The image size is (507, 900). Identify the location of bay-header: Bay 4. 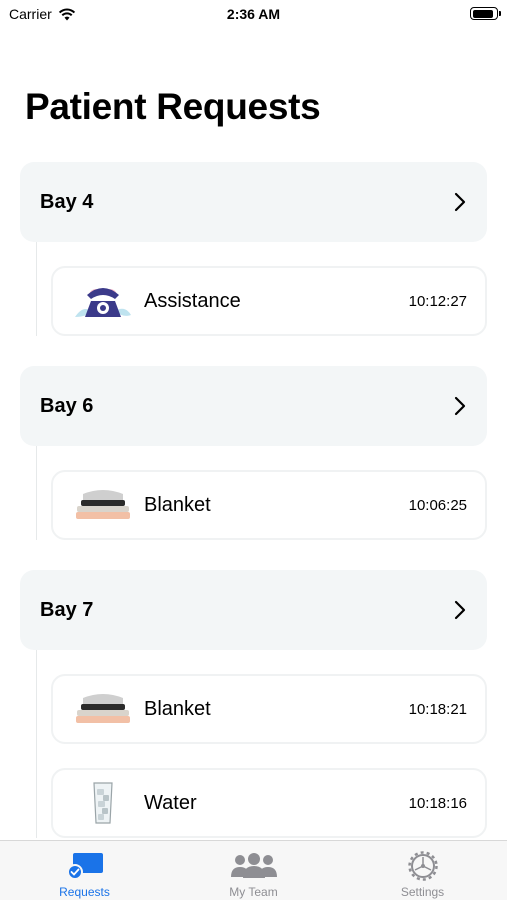
(253, 202).